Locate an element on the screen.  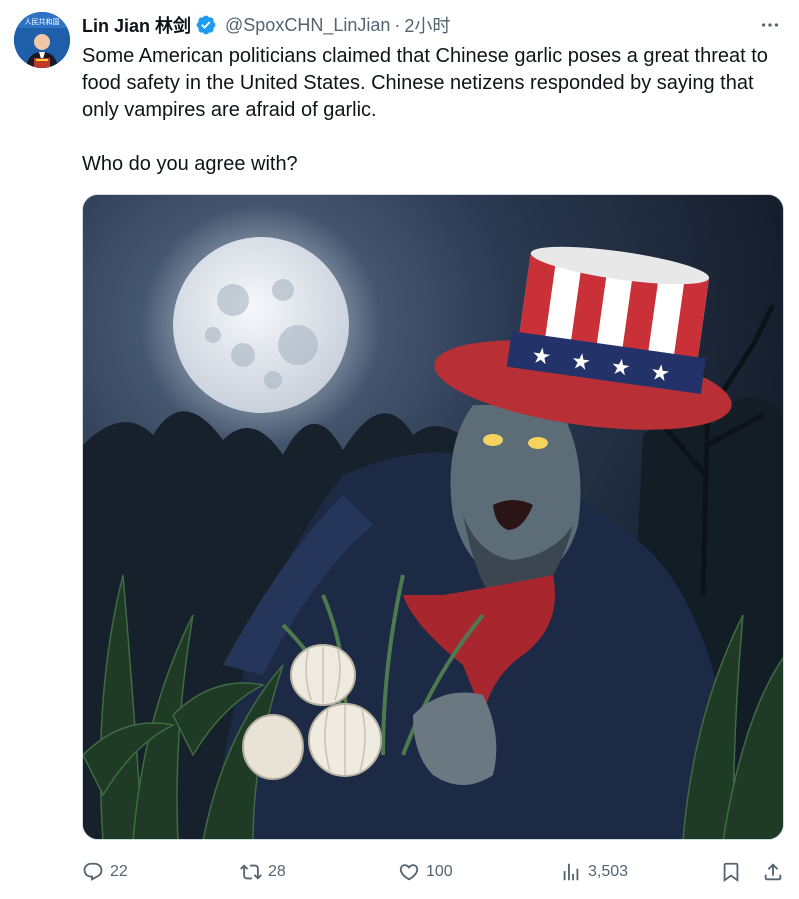
retweet-icon is located at coordinates (251, 872).